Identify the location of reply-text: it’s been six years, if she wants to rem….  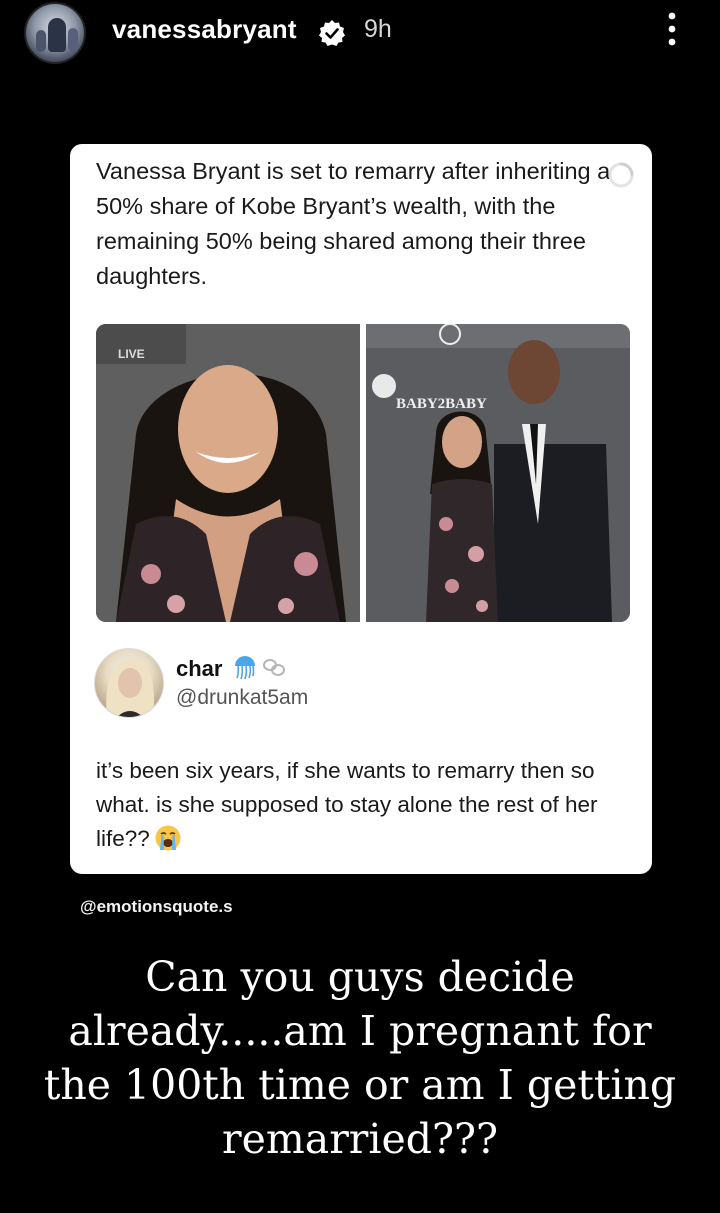
(366, 805).